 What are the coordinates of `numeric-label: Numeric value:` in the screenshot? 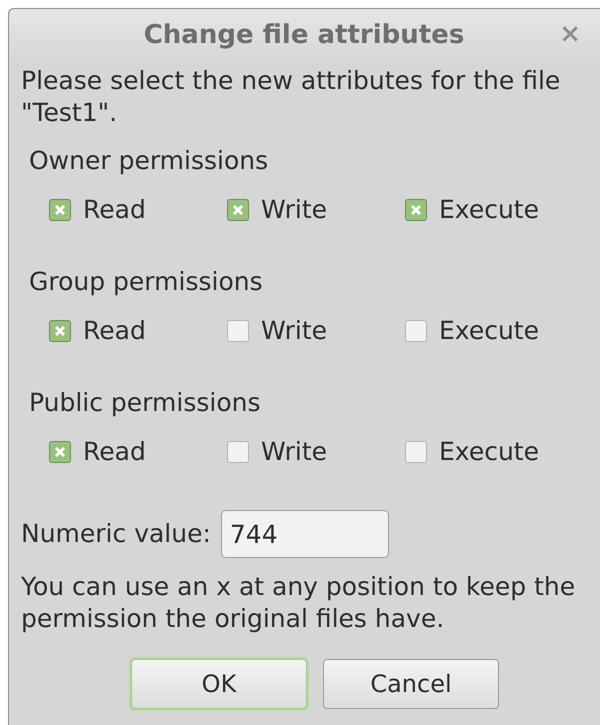 It's located at (116, 534).